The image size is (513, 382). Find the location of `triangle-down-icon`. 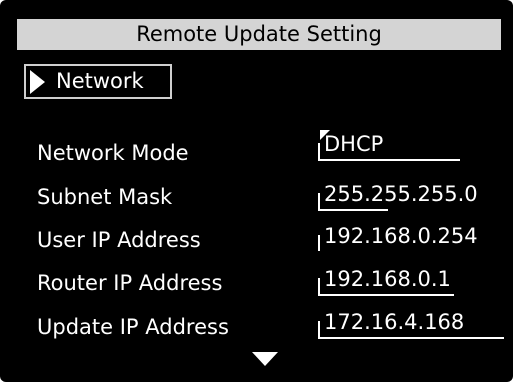

triangle-down-icon is located at coordinates (265, 359).